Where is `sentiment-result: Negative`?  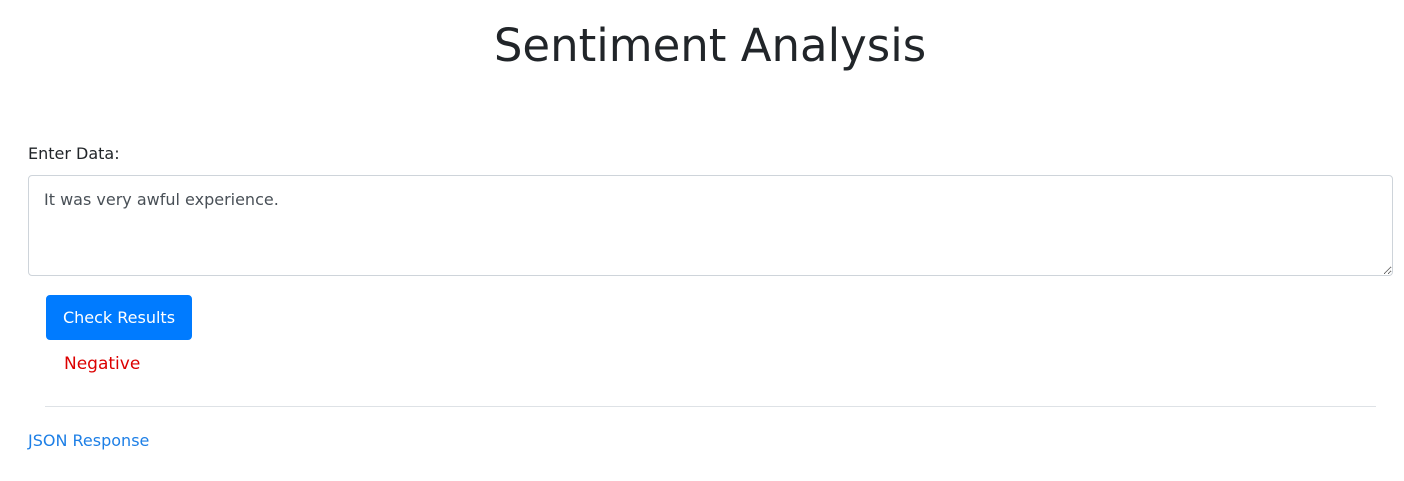 sentiment-result: Negative is located at coordinates (102, 364).